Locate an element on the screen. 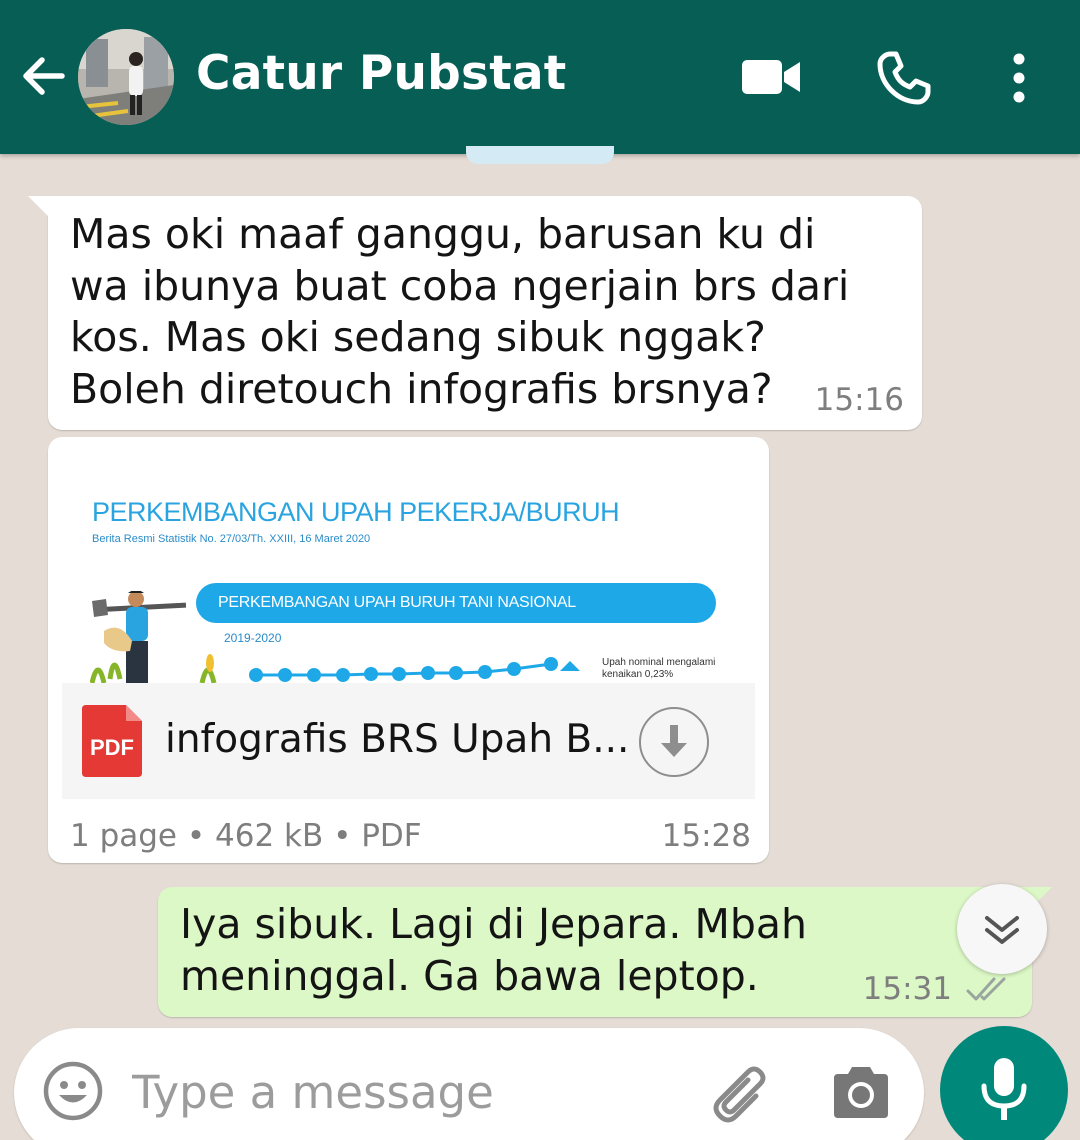 The height and width of the screenshot is (1140, 1080). preview-line-chart is located at coordinates (414, 669).